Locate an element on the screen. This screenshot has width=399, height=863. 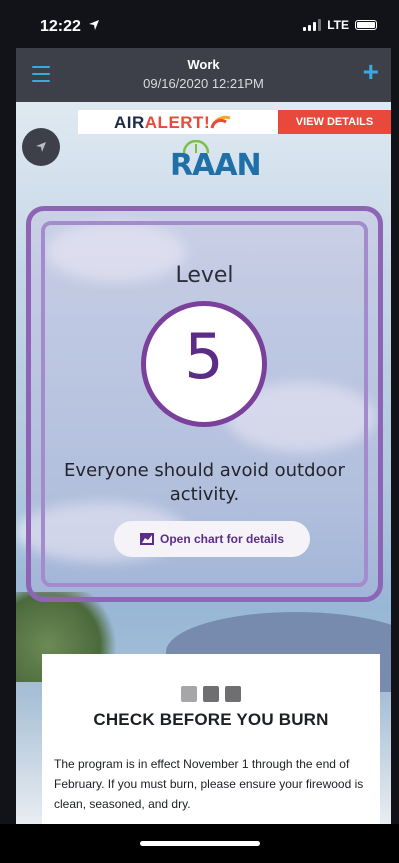
wood-icon is located at coordinates (189, 694).